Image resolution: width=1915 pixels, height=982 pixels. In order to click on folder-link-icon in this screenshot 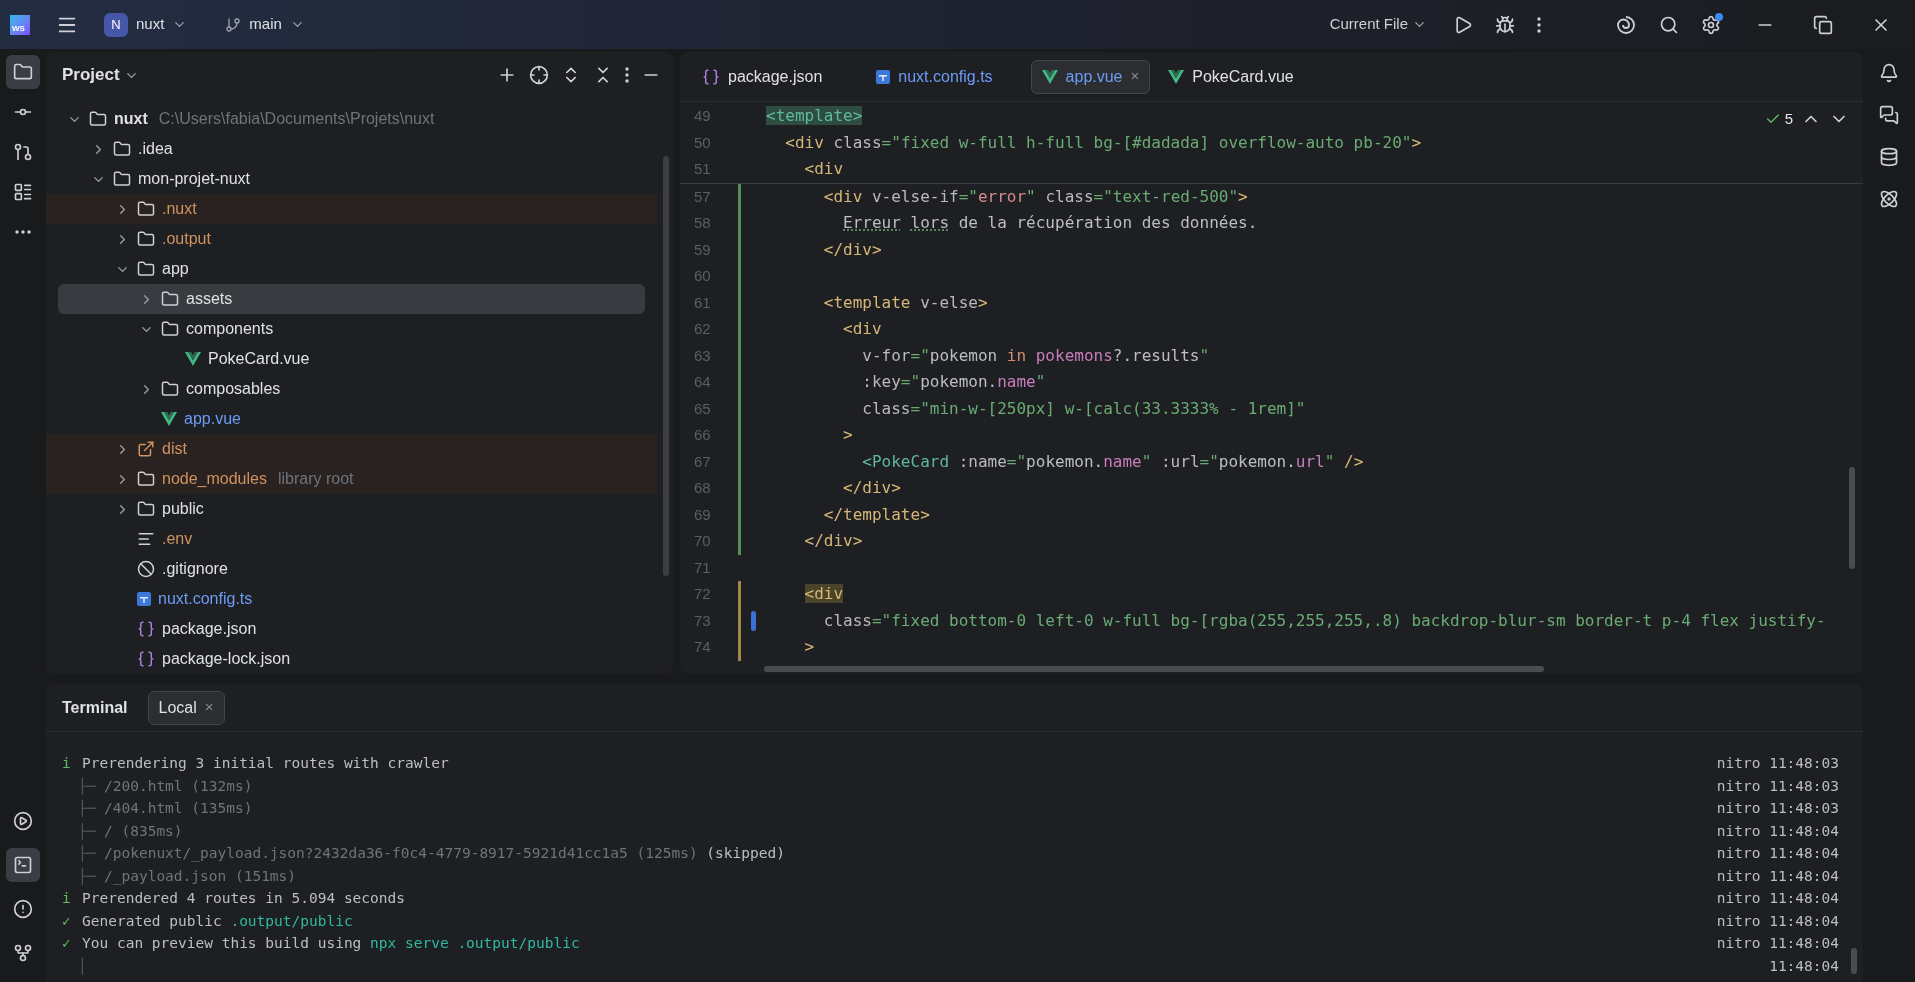, I will do `click(146, 449)`.